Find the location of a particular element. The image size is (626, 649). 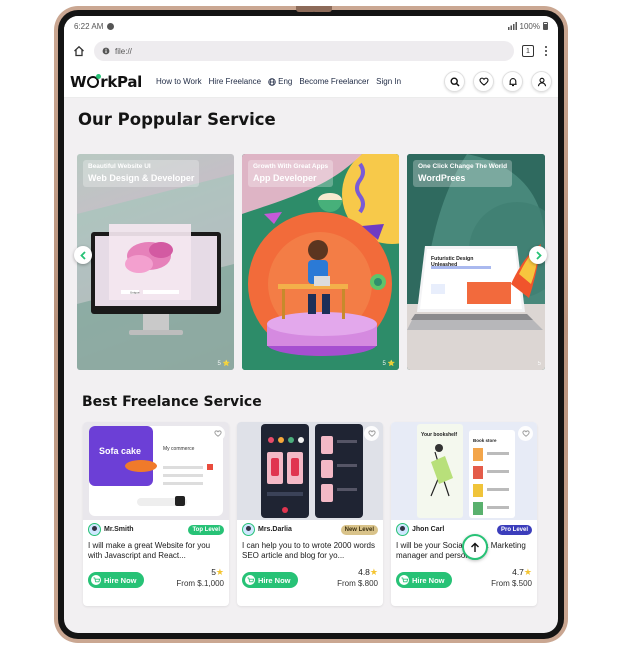

rating-value: 4.8 is located at coordinates (364, 572).